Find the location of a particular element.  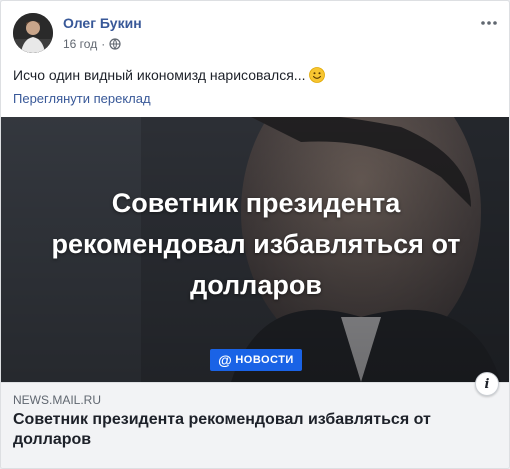

image-headline-line: Советник президента is located at coordinates (256, 203).